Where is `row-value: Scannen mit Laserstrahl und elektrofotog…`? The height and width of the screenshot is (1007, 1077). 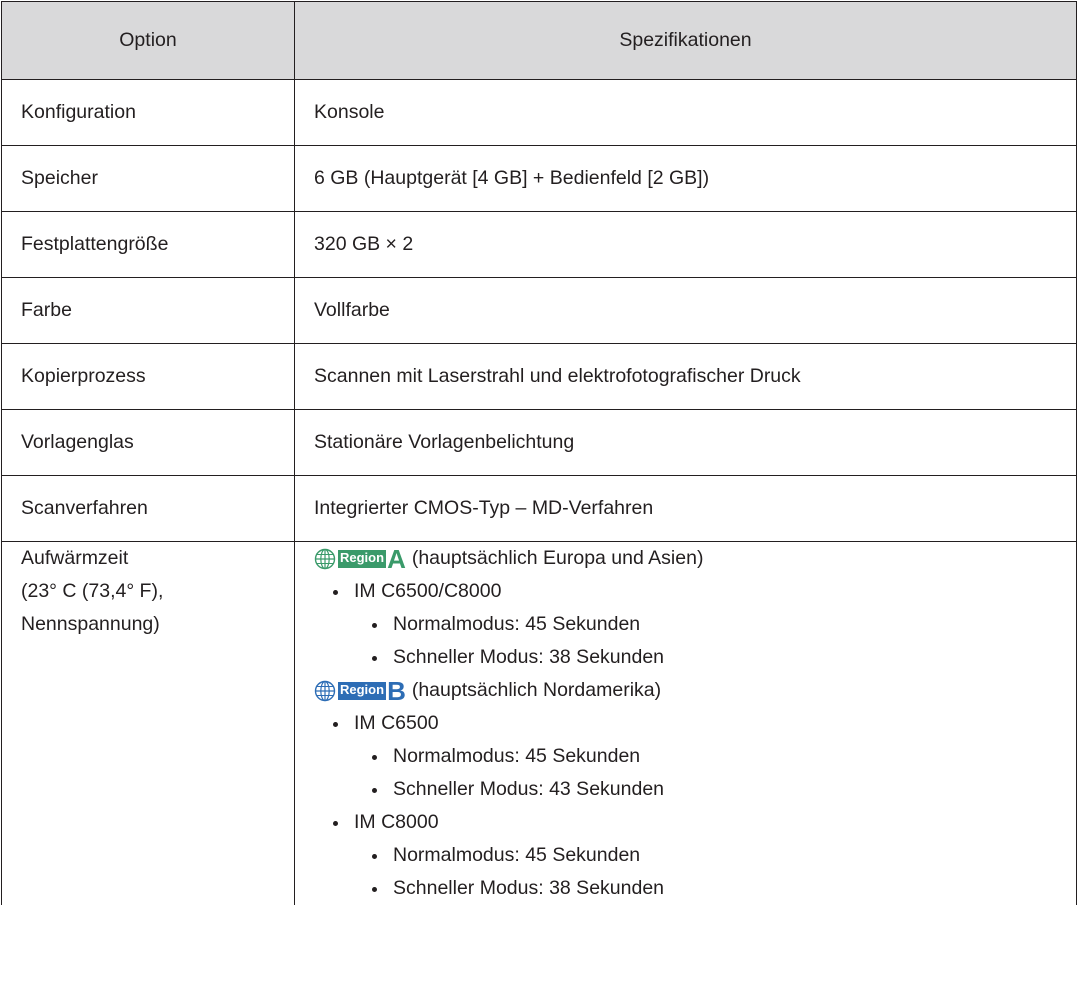
row-value: Scannen mit Laserstrahl und elektrofotog… is located at coordinates (685, 376).